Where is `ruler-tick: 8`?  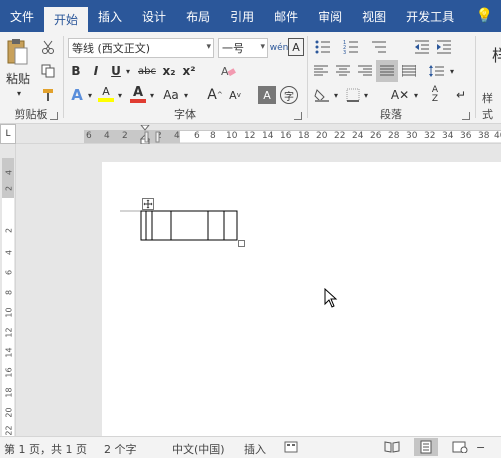 ruler-tick: 8 is located at coordinates (213, 136).